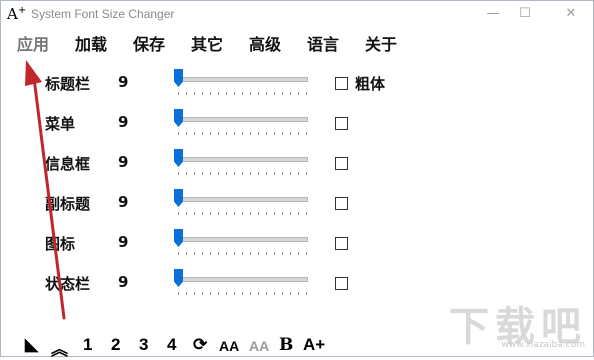 The height and width of the screenshot is (360, 594). I want to click on menu-language: 语言, so click(323, 43).